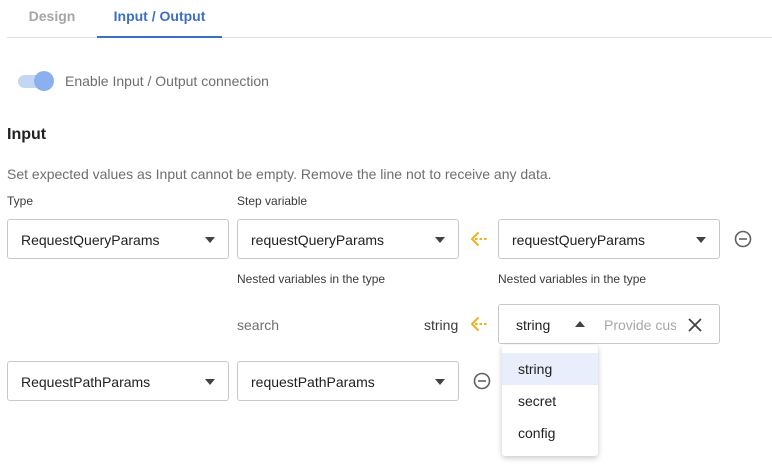 The image size is (772, 467). Describe the element at coordinates (389, 19) in the screenshot. I see `tab-bar: Design Input / Output` at that location.